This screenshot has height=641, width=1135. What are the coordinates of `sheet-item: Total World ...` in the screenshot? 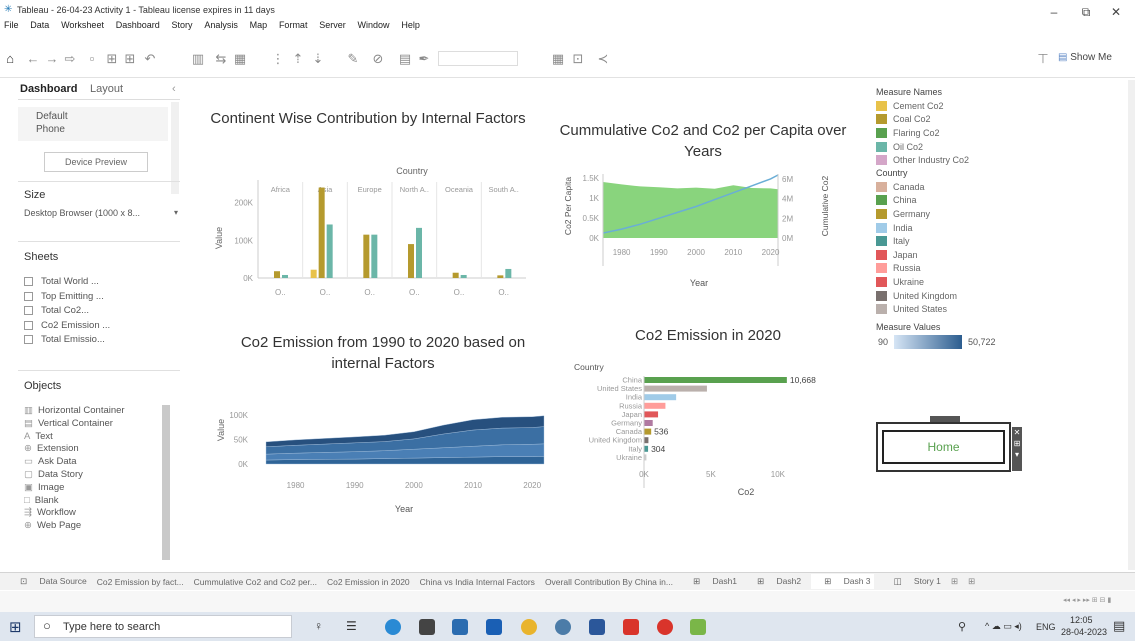 It's located at (98, 283).